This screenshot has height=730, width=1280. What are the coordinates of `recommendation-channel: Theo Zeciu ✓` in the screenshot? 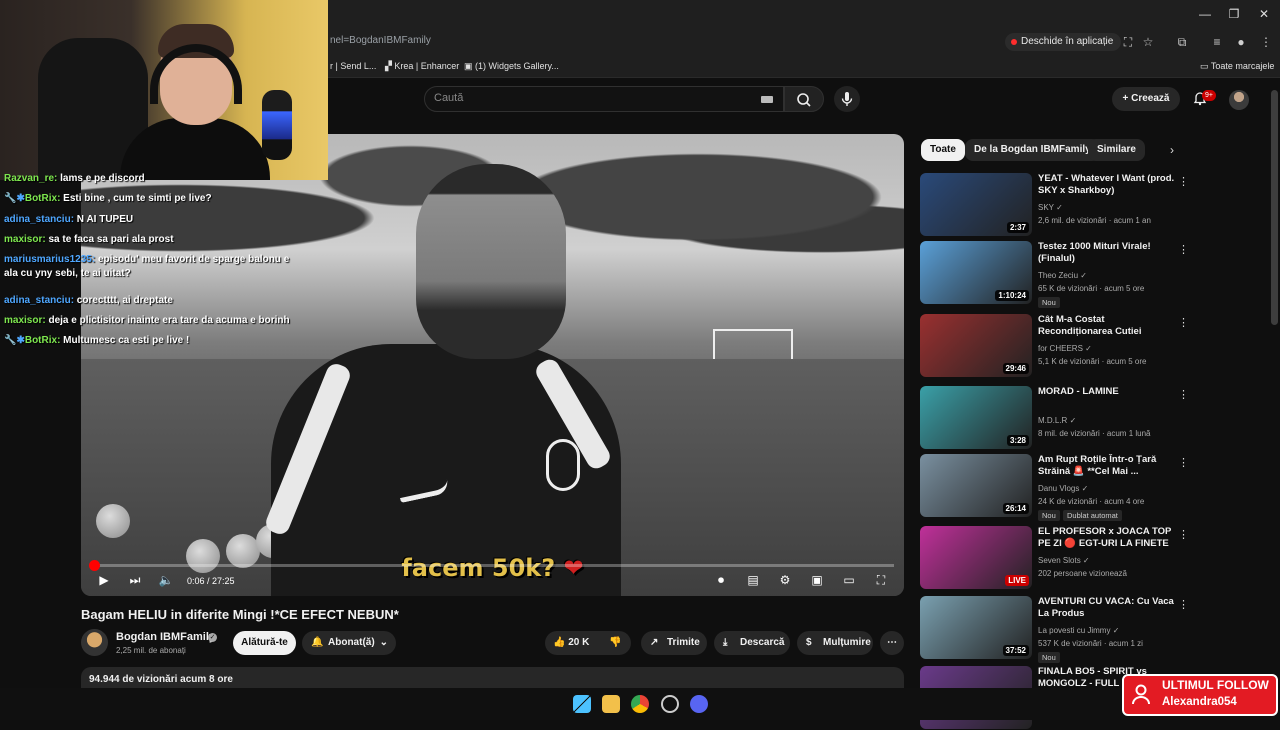 It's located at (1062, 275).